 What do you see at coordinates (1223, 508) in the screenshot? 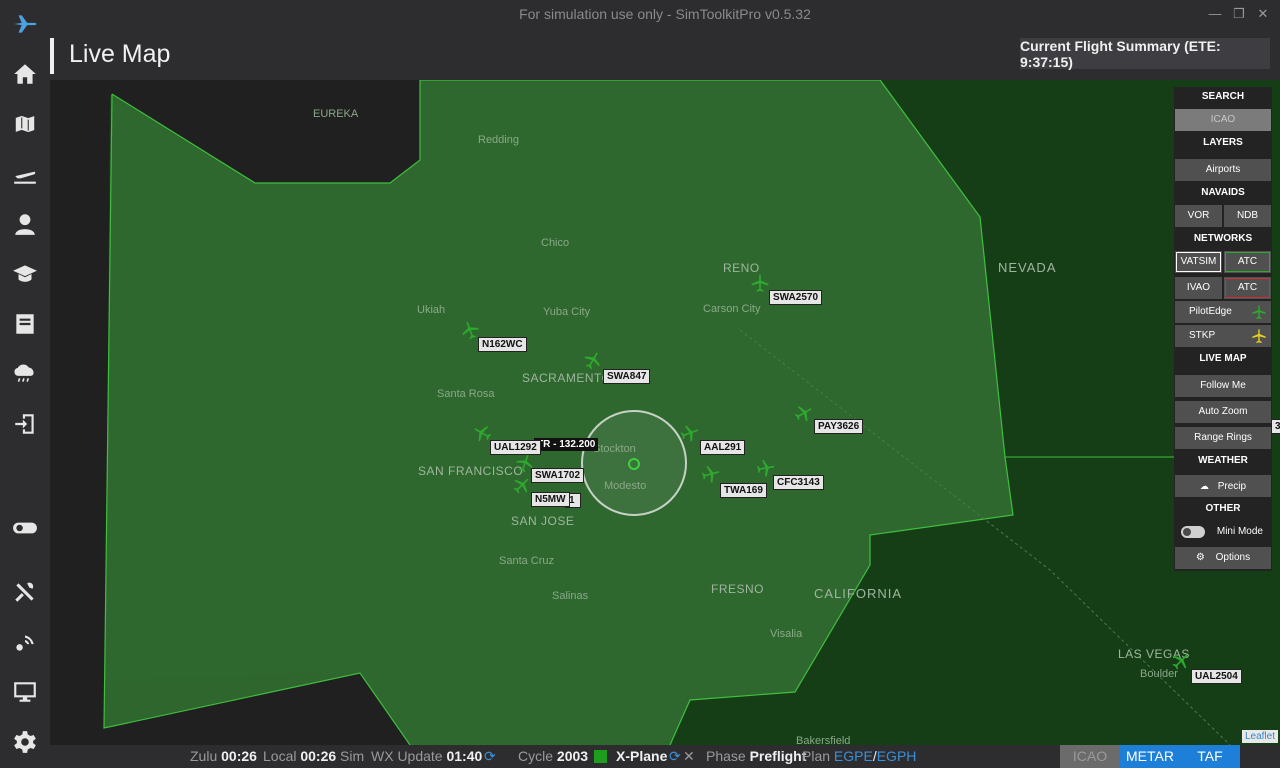
I see `section-header-other: OTHER` at bounding box center [1223, 508].